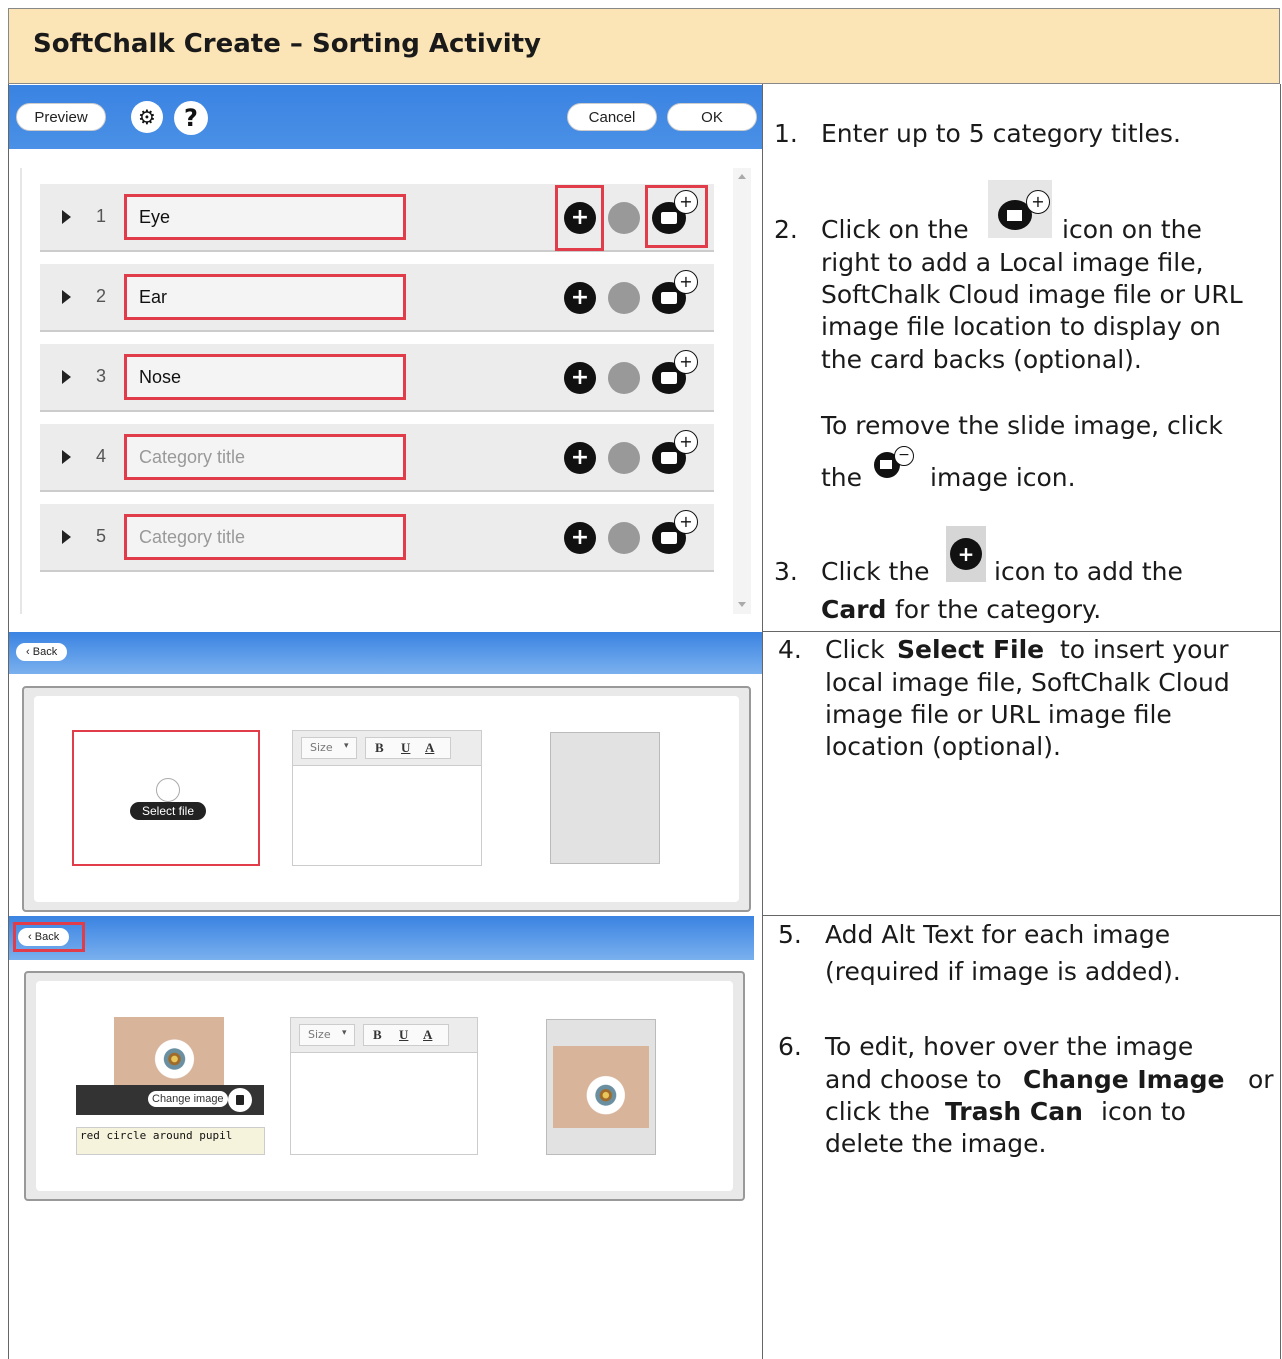 The width and height of the screenshot is (1282, 1359). I want to click on category-number: 1, so click(101, 216).